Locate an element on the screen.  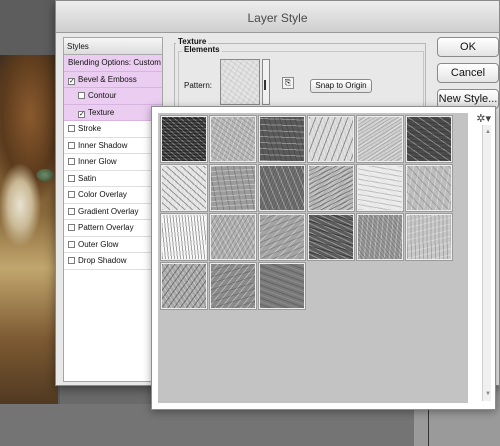
style-item-label: Inner Shadow is located at coordinates (103, 145).